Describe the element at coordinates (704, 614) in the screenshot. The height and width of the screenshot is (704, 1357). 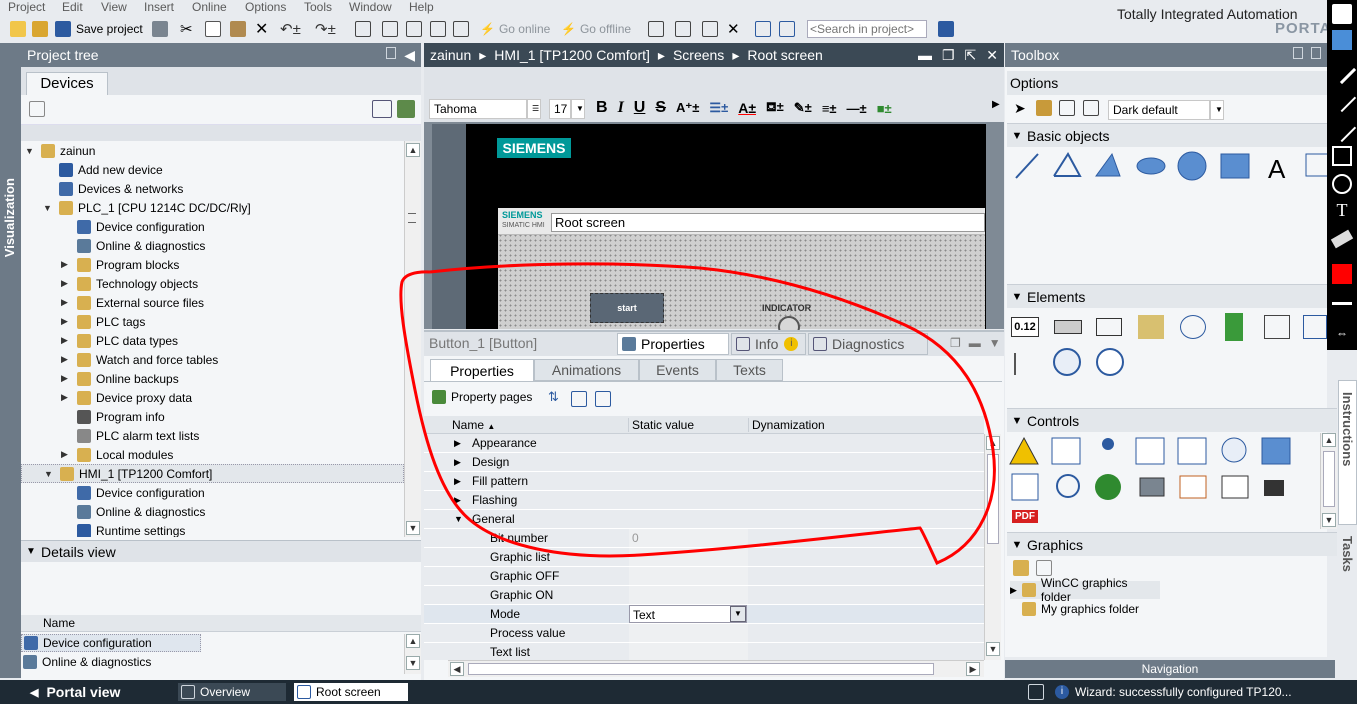
I see `property-row: Mode Text ▼` at that location.